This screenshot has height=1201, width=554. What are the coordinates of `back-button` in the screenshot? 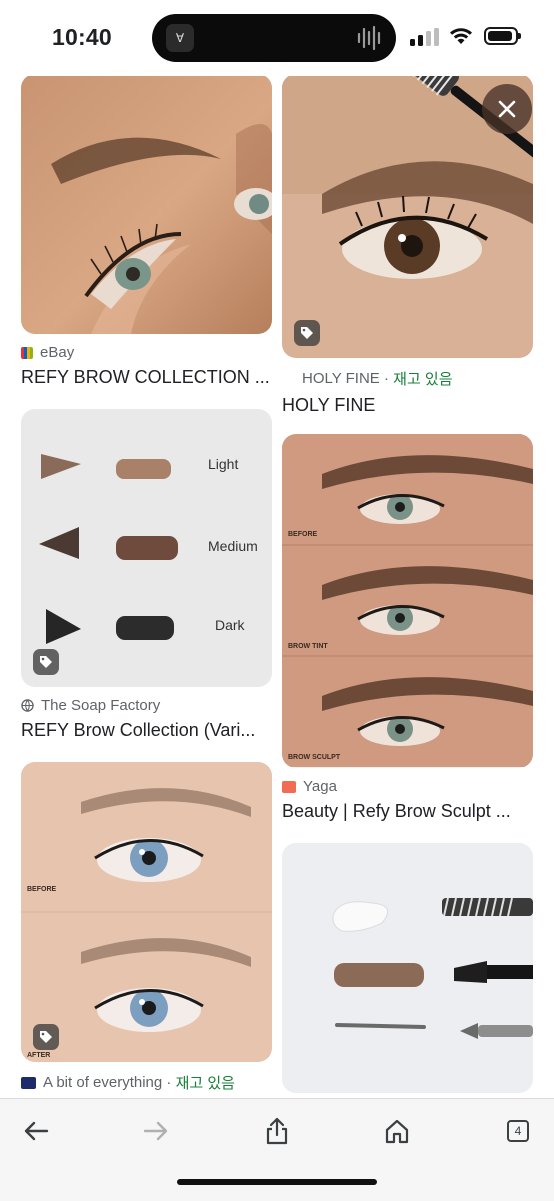 It's located at (36, 1131).